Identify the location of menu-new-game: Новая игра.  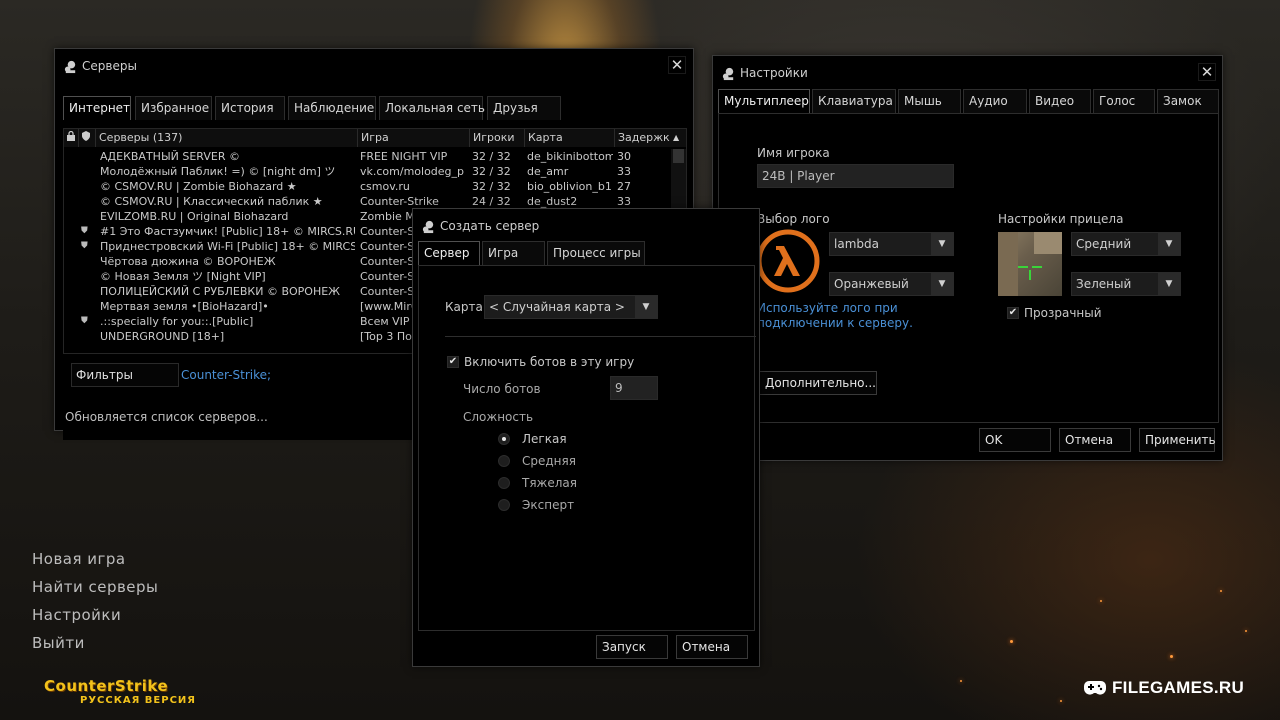
(79, 559).